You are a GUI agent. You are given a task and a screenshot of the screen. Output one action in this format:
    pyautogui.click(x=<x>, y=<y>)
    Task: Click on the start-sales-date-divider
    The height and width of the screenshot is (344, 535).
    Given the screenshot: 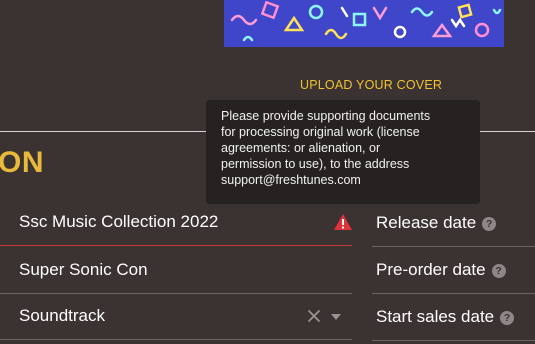 What is the action you would take?
    pyautogui.click(x=453, y=340)
    